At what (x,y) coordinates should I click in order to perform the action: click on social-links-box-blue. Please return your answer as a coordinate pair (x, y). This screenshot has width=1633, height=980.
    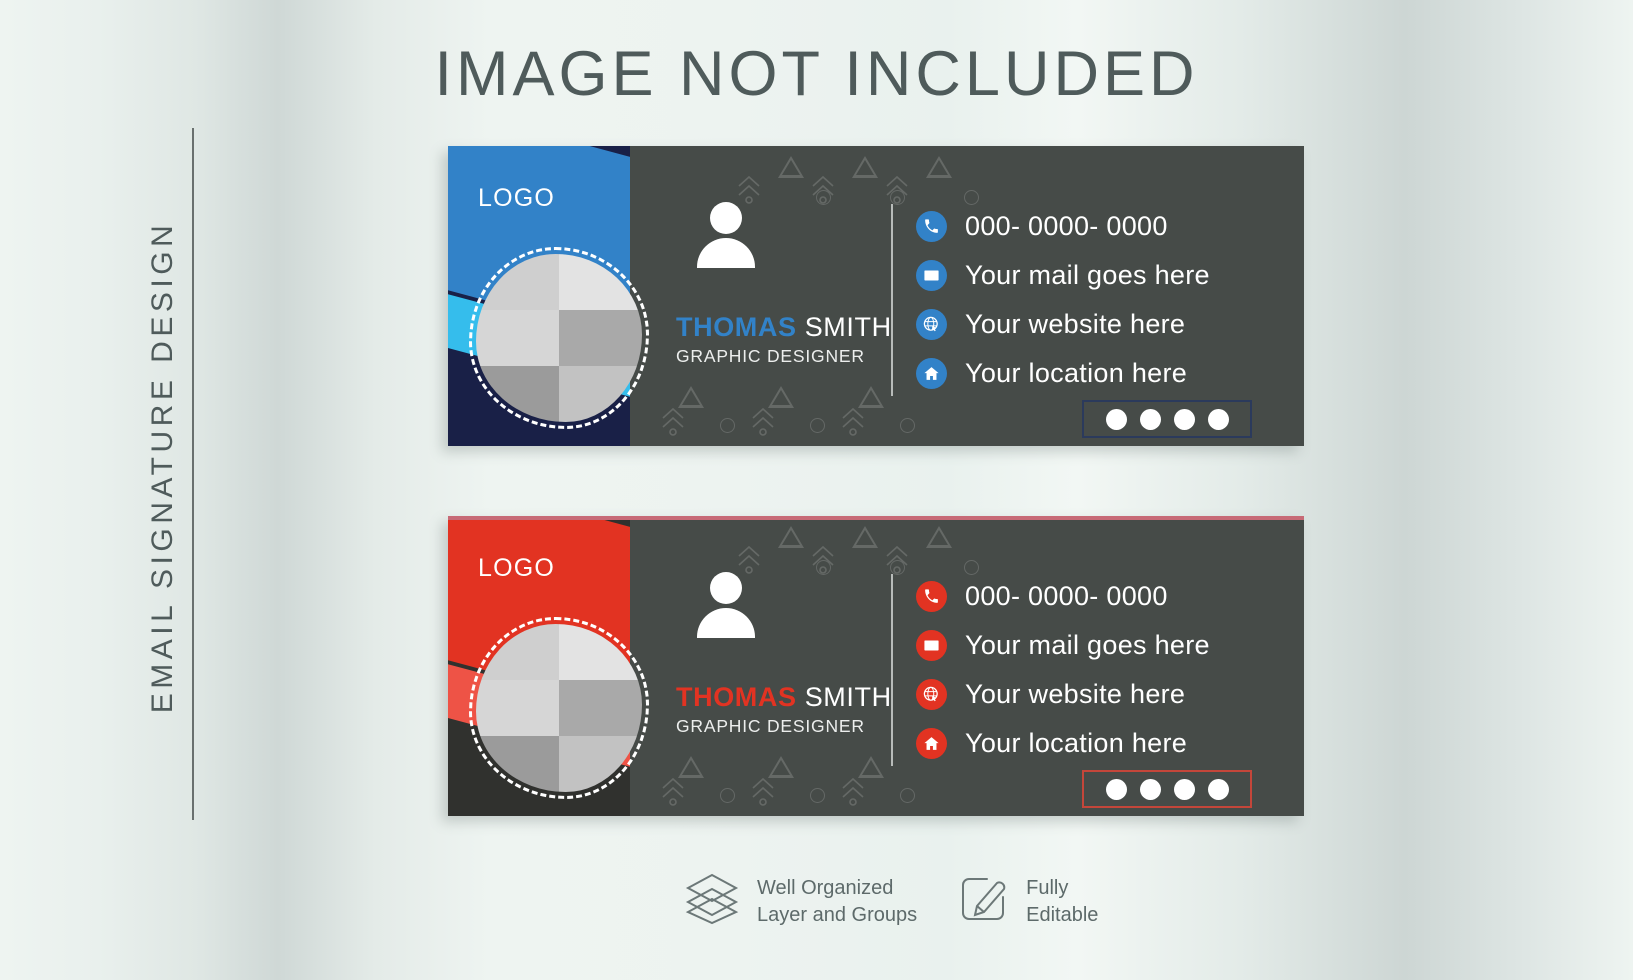
    Looking at the image, I should click on (1167, 419).